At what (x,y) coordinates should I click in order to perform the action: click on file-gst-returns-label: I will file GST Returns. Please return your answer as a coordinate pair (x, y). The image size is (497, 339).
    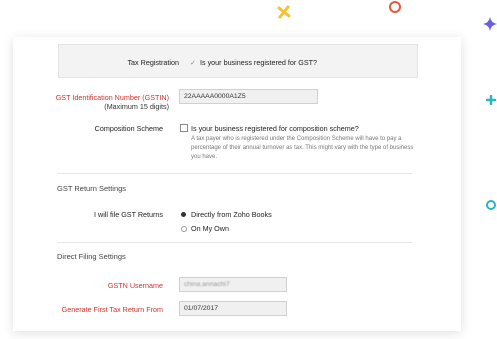
    Looking at the image, I should click on (128, 214).